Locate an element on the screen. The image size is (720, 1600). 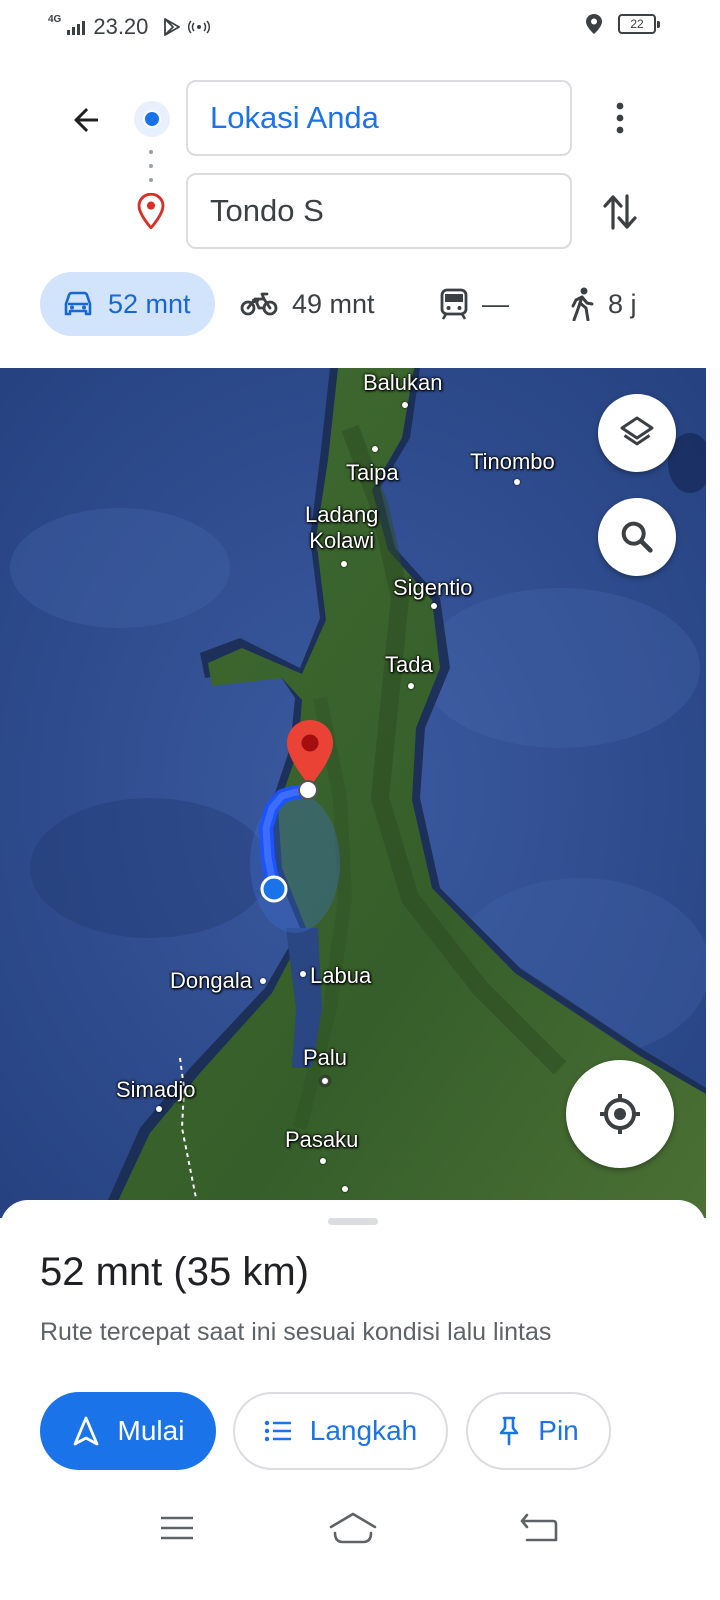
place-label: Taipa is located at coordinates (372, 472).